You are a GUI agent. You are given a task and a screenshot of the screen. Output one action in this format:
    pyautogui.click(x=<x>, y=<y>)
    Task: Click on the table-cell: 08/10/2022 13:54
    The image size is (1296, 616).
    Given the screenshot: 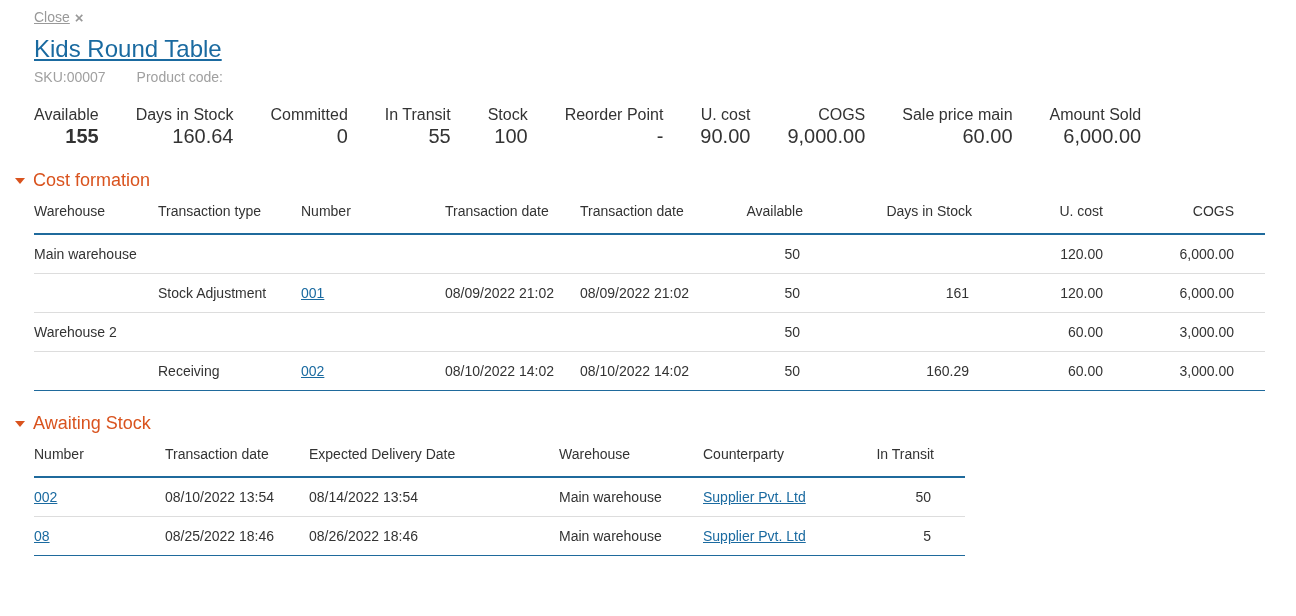 What is the action you would take?
    pyautogui.click(x=237, y=497)
    